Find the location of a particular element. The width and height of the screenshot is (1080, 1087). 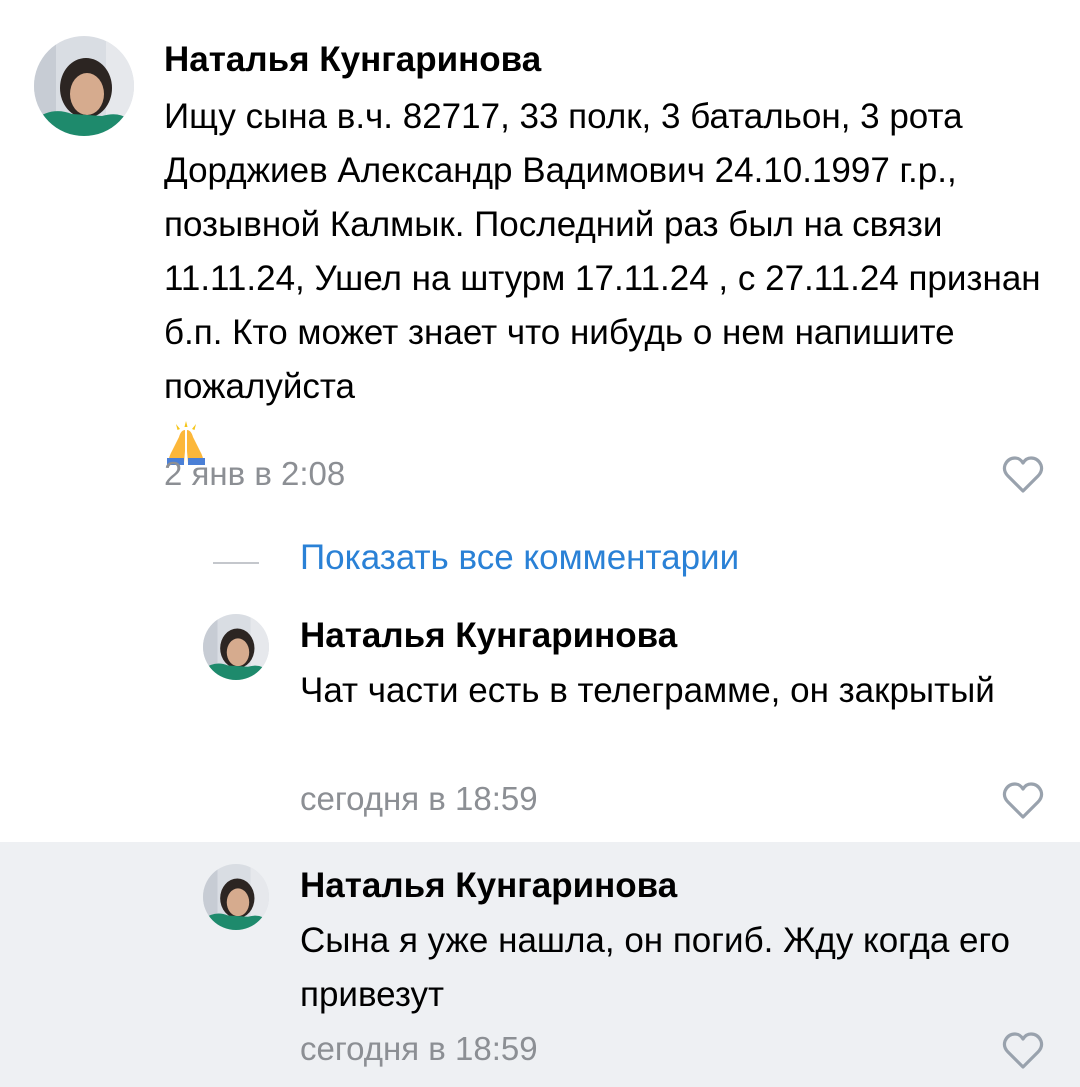

comment-text: Чат части есть в телеграмме, он закрытый is located at coordinates (647, 690).